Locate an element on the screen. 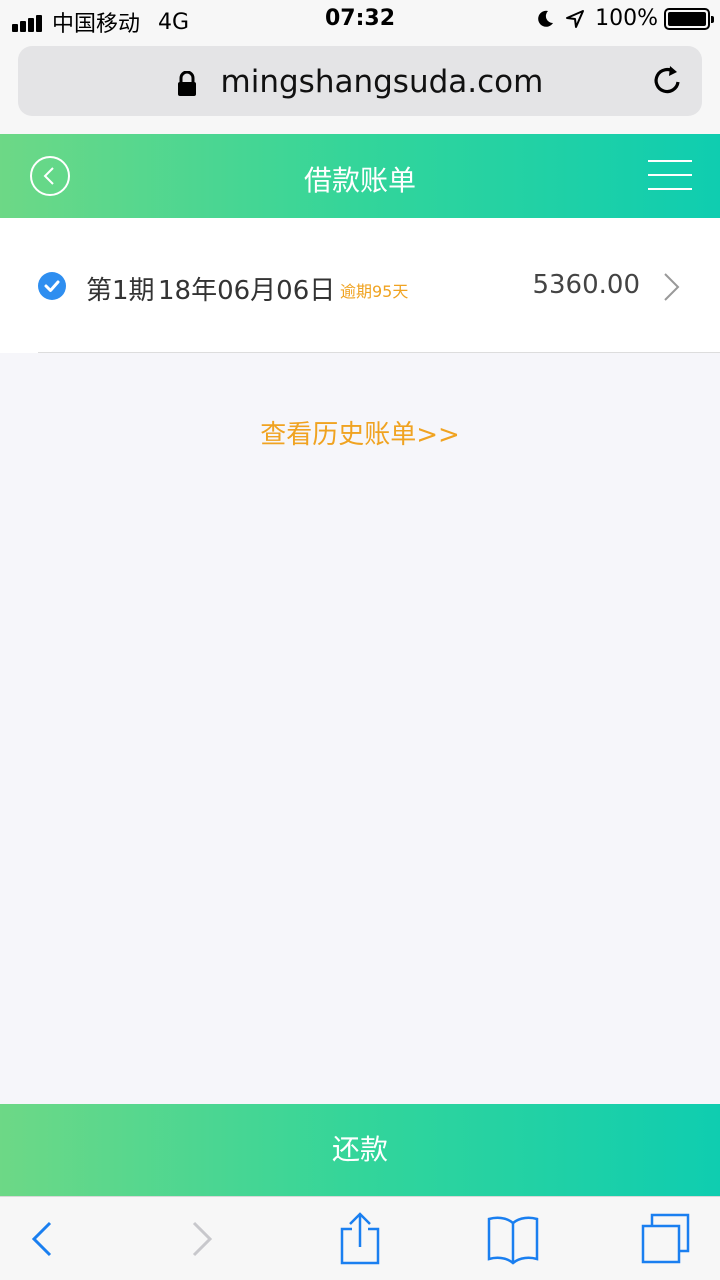 This screenshot has width=720, height=1280. reload-icon is located at coordinates (668, 80).